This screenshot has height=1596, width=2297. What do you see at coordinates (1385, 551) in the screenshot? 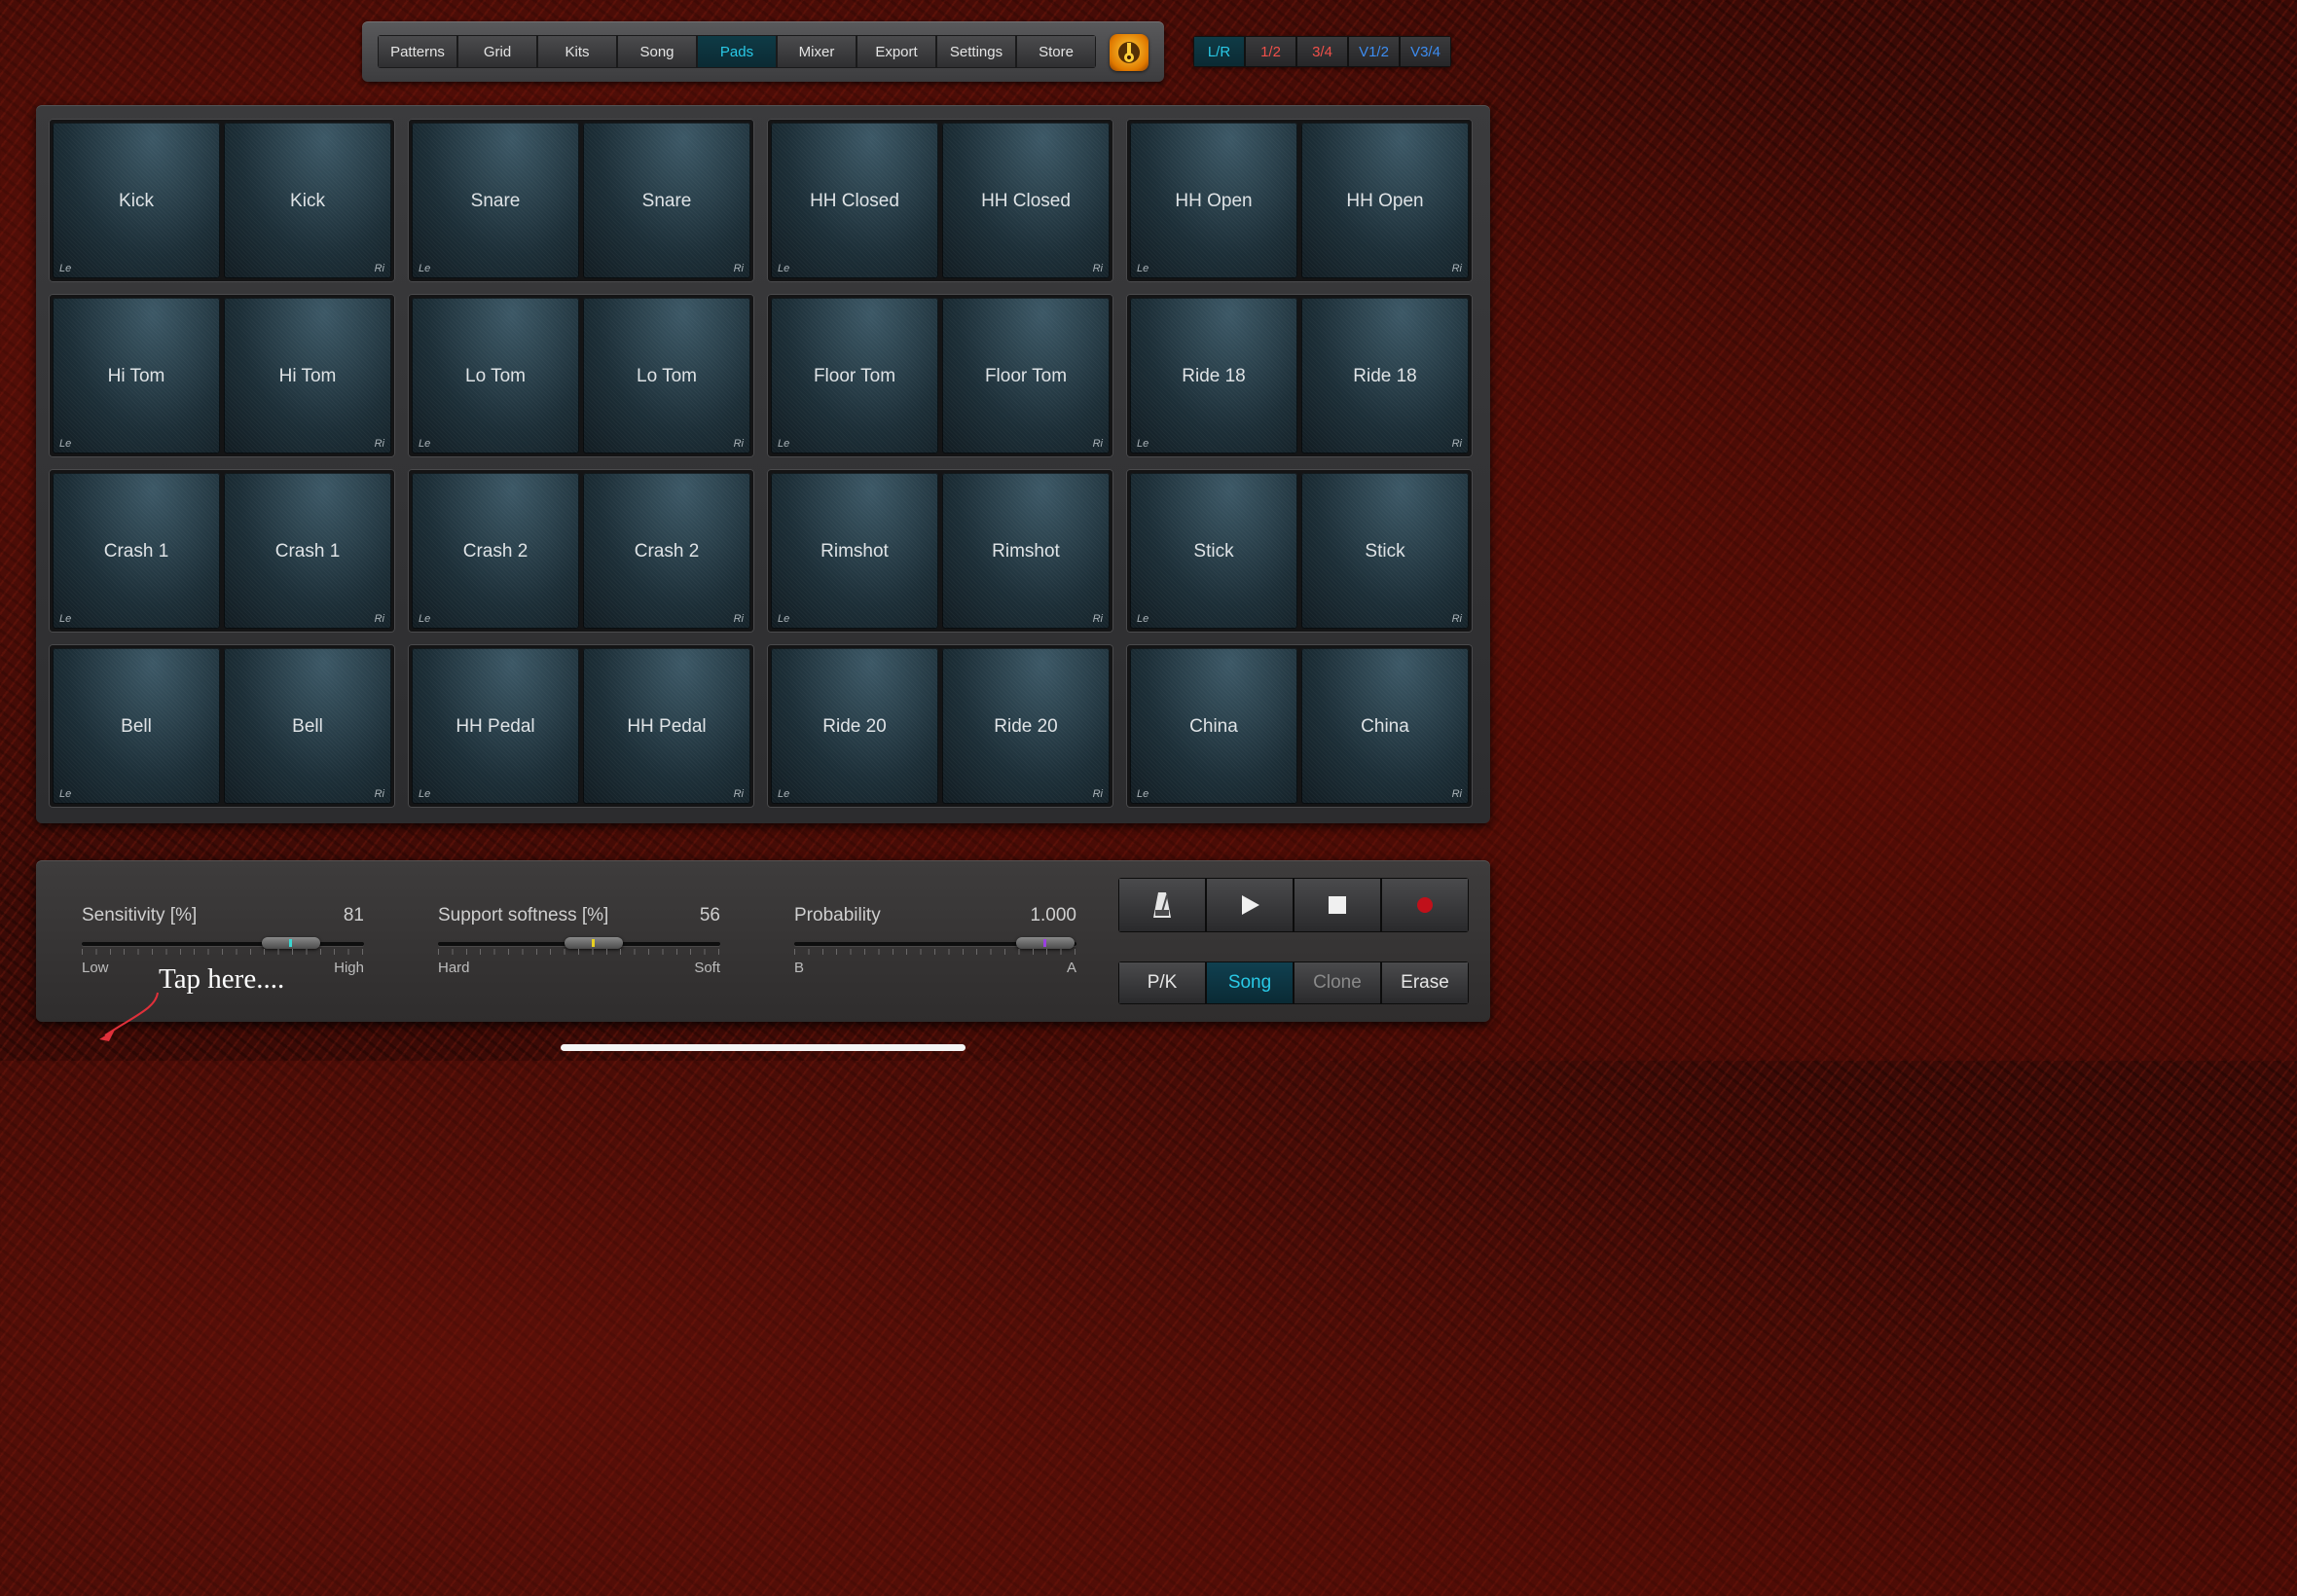
I see `pad-stick-right: Stick Ri` at bounding box center [1385, 551].